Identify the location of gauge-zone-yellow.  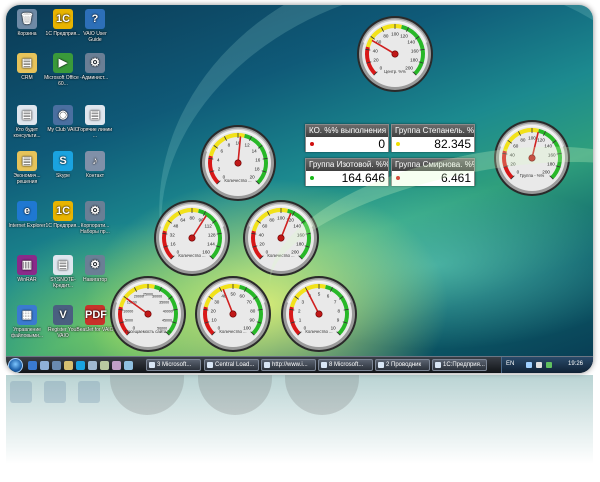
(308, 296).